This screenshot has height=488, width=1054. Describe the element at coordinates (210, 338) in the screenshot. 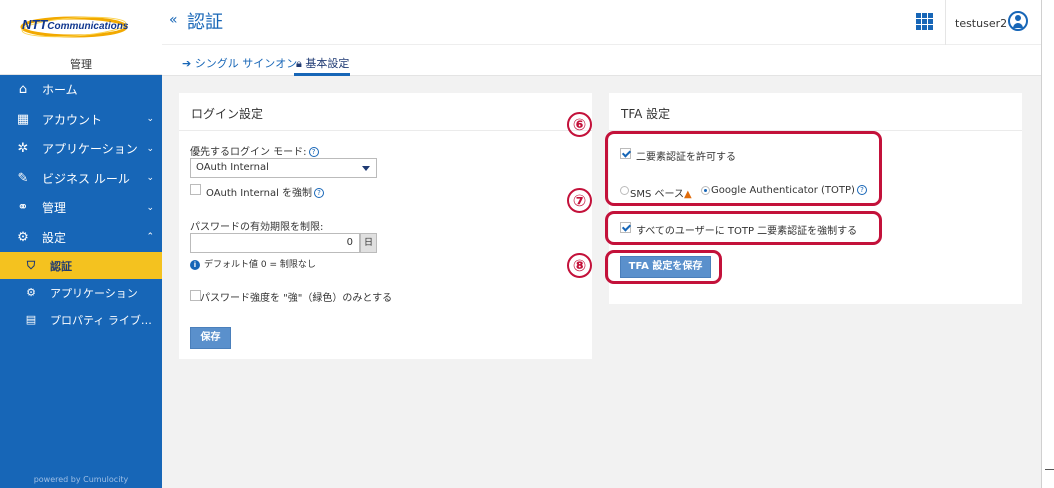

I see `save-button: 保存` at that location.